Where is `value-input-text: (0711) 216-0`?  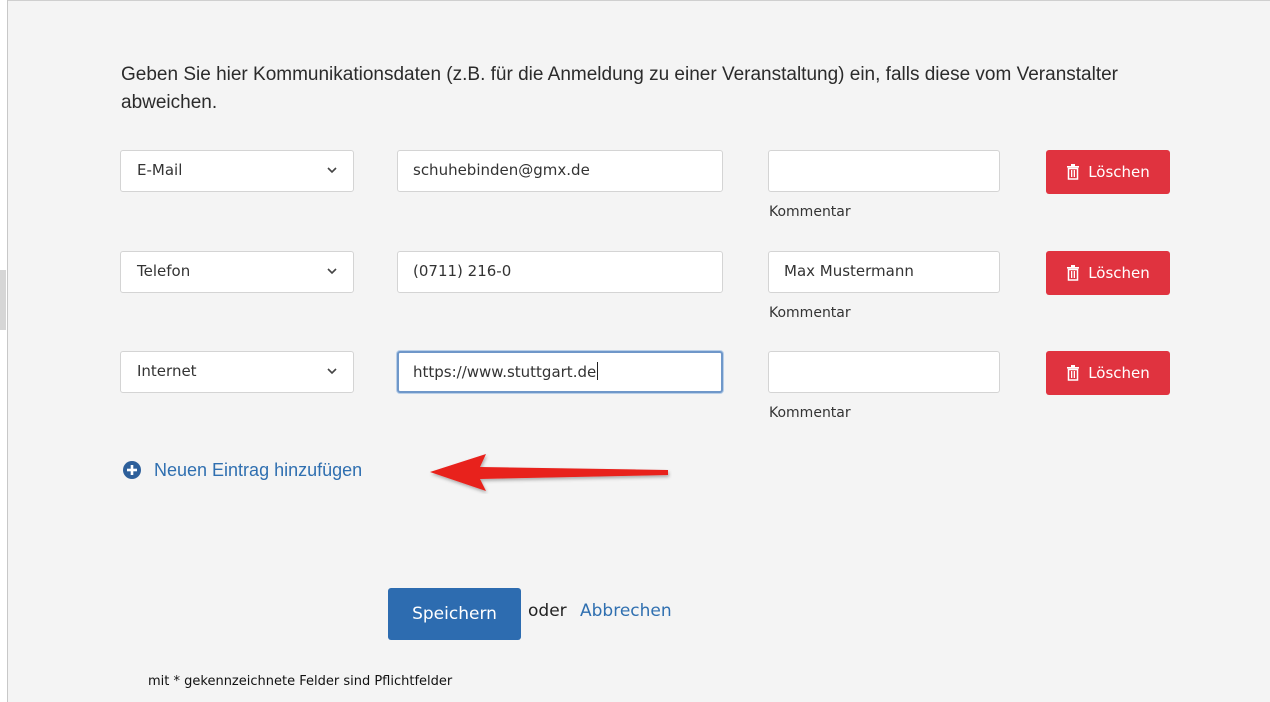
value-input-text: (0711) 216-0 is located at coordinates (462, 271).